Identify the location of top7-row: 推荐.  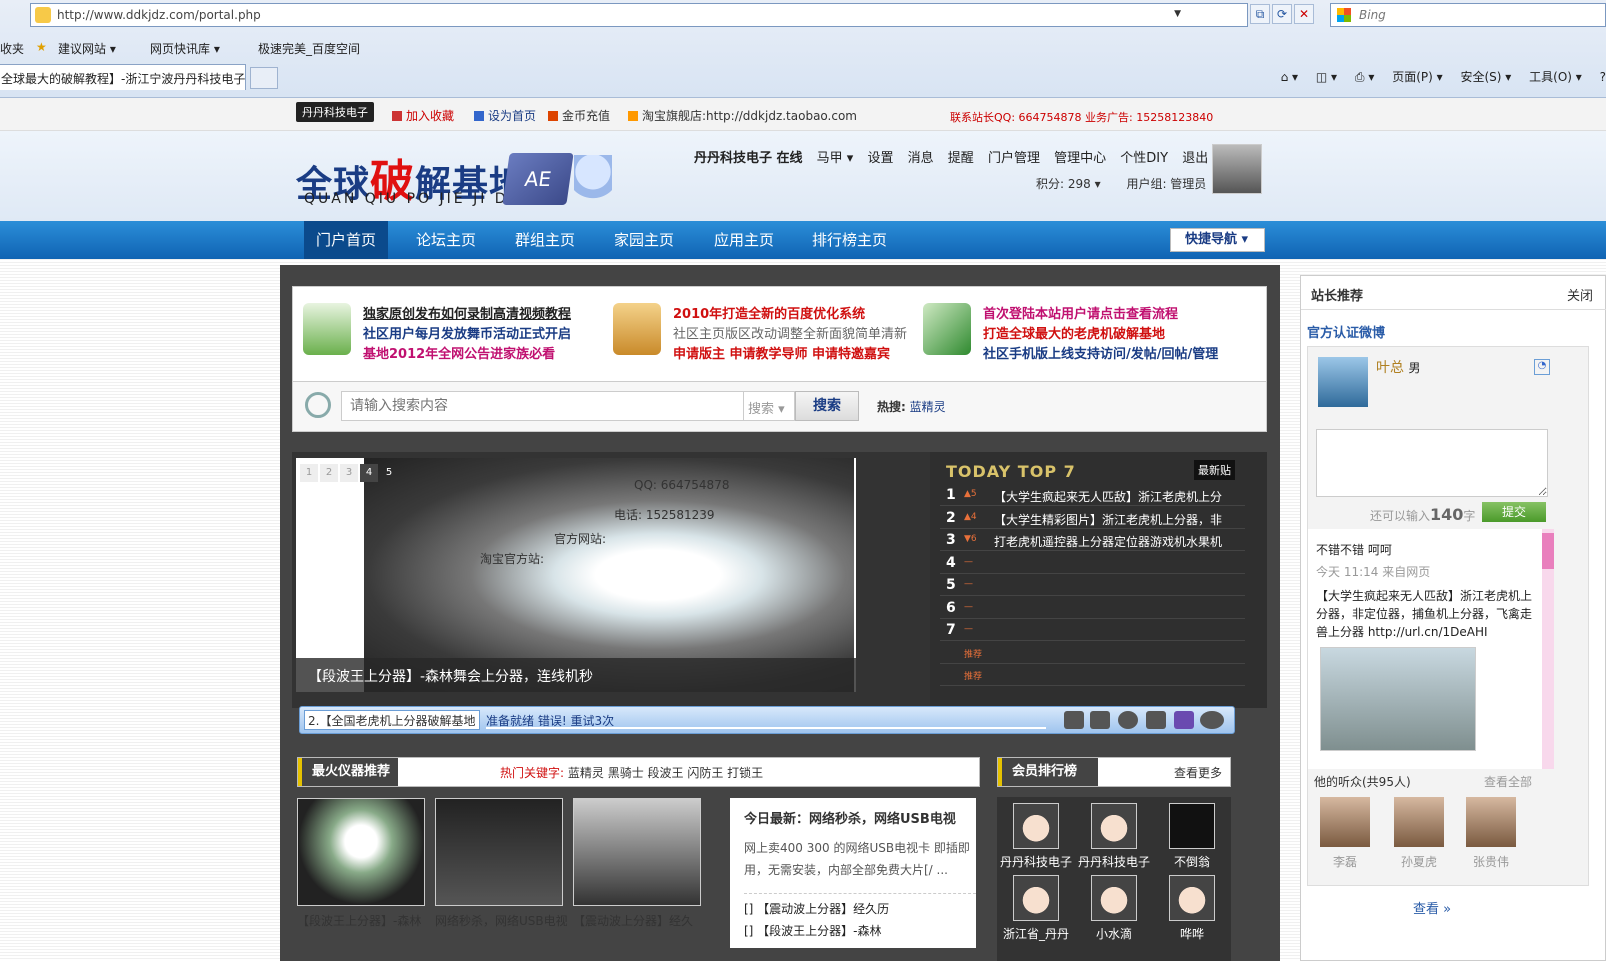
(1092, 675).